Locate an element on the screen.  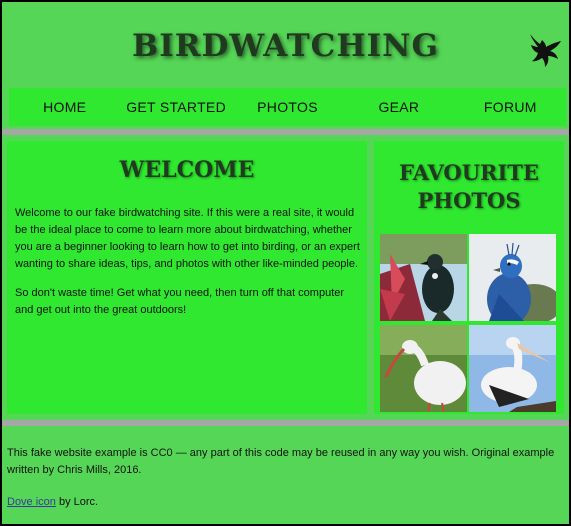
nav-gear: GEAR is located at coordinates (398, 107).